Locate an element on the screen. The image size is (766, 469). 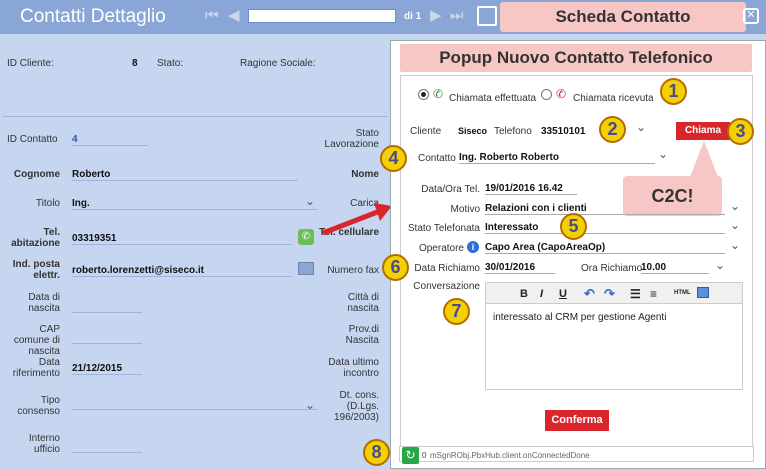
stato-telefonata-label: Stato Telefonata is located at coordinates (443, 228).